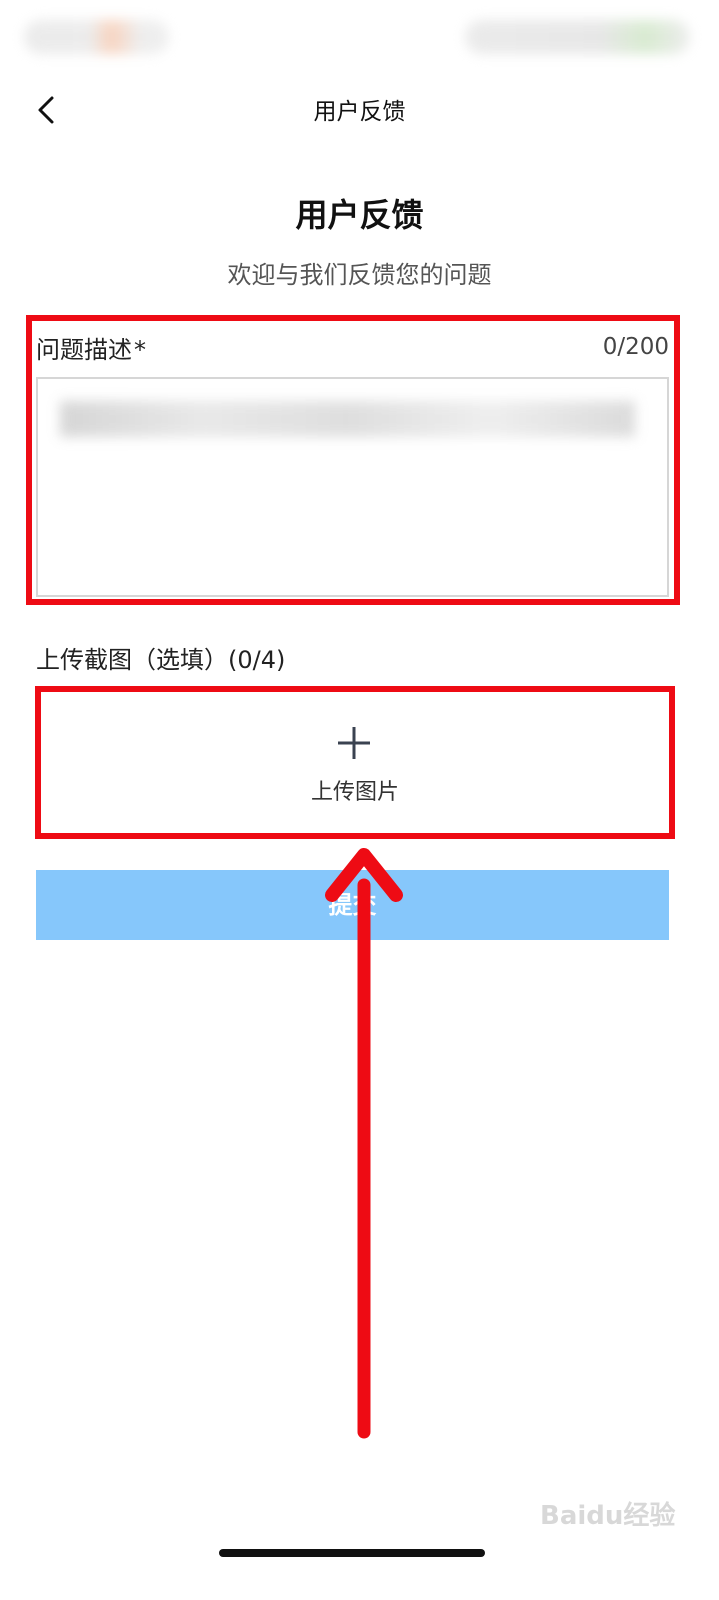 The height and width of the screenshot is (1600, 719). I want to click on description-label: 问题描述*, so click(91, 347).